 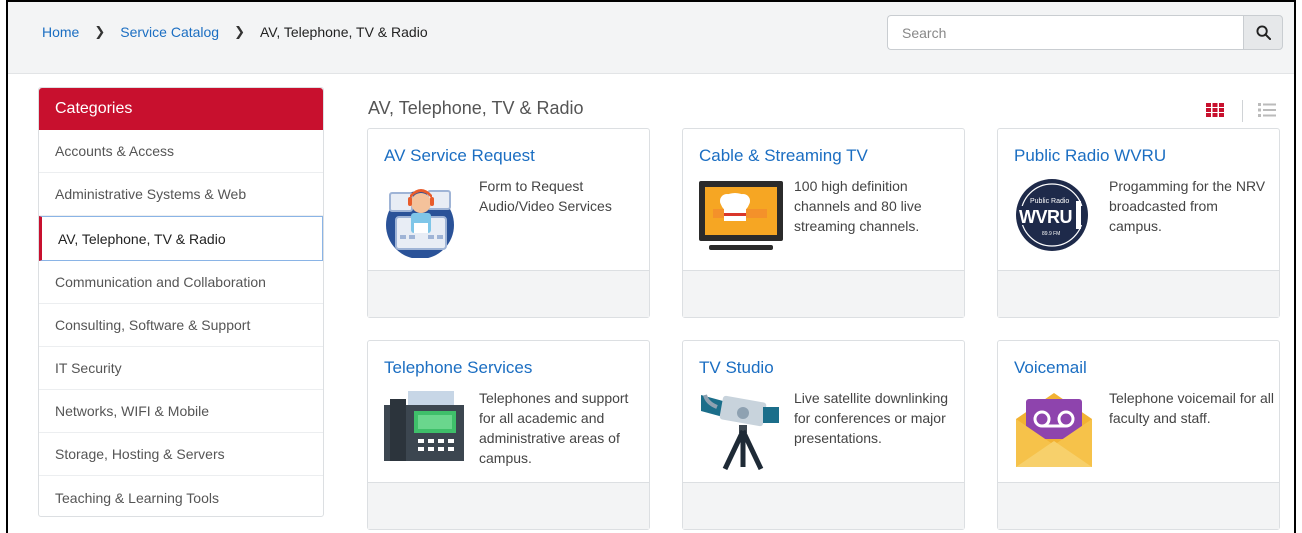 I want to click on av-technician-icon, so click(x=424, y=216).